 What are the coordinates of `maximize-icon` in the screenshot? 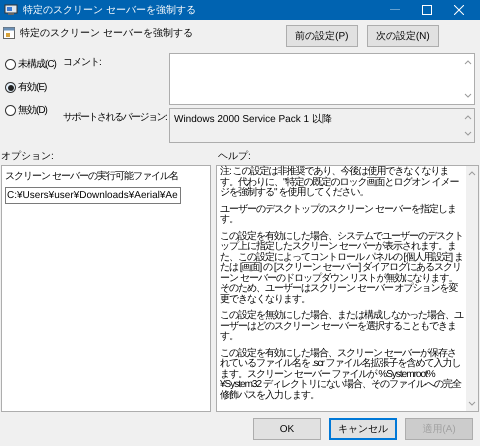 It's located at (427, 10).